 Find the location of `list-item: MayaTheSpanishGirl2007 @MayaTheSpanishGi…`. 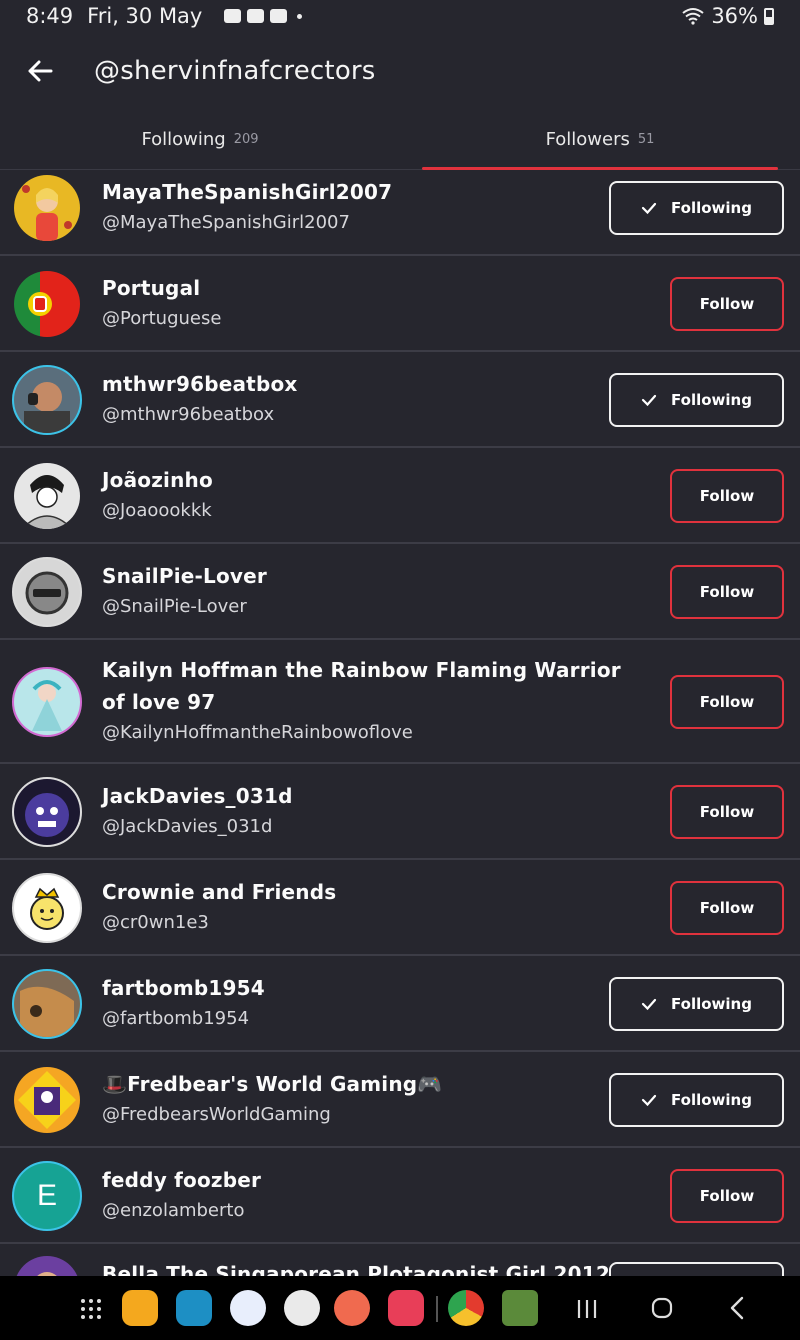

list-item: MayaTheSpanishGirl2007 @MayaTheSpanishGi… is located at coordinates (400, 213).